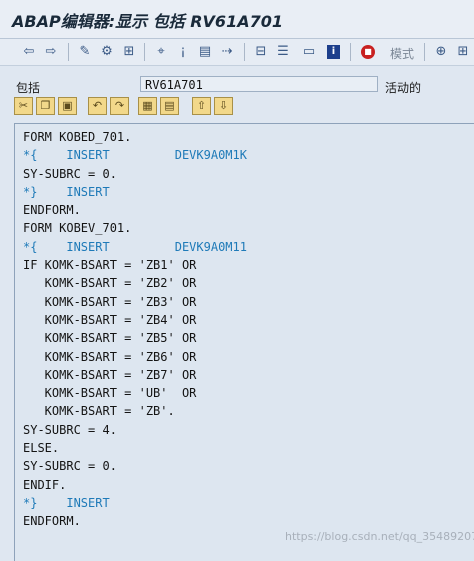 This screenshot has width=474, height=561. Describe the element at coordinates (259, 84) in the screenshot. I see `include-field: RV61A701` at that location.